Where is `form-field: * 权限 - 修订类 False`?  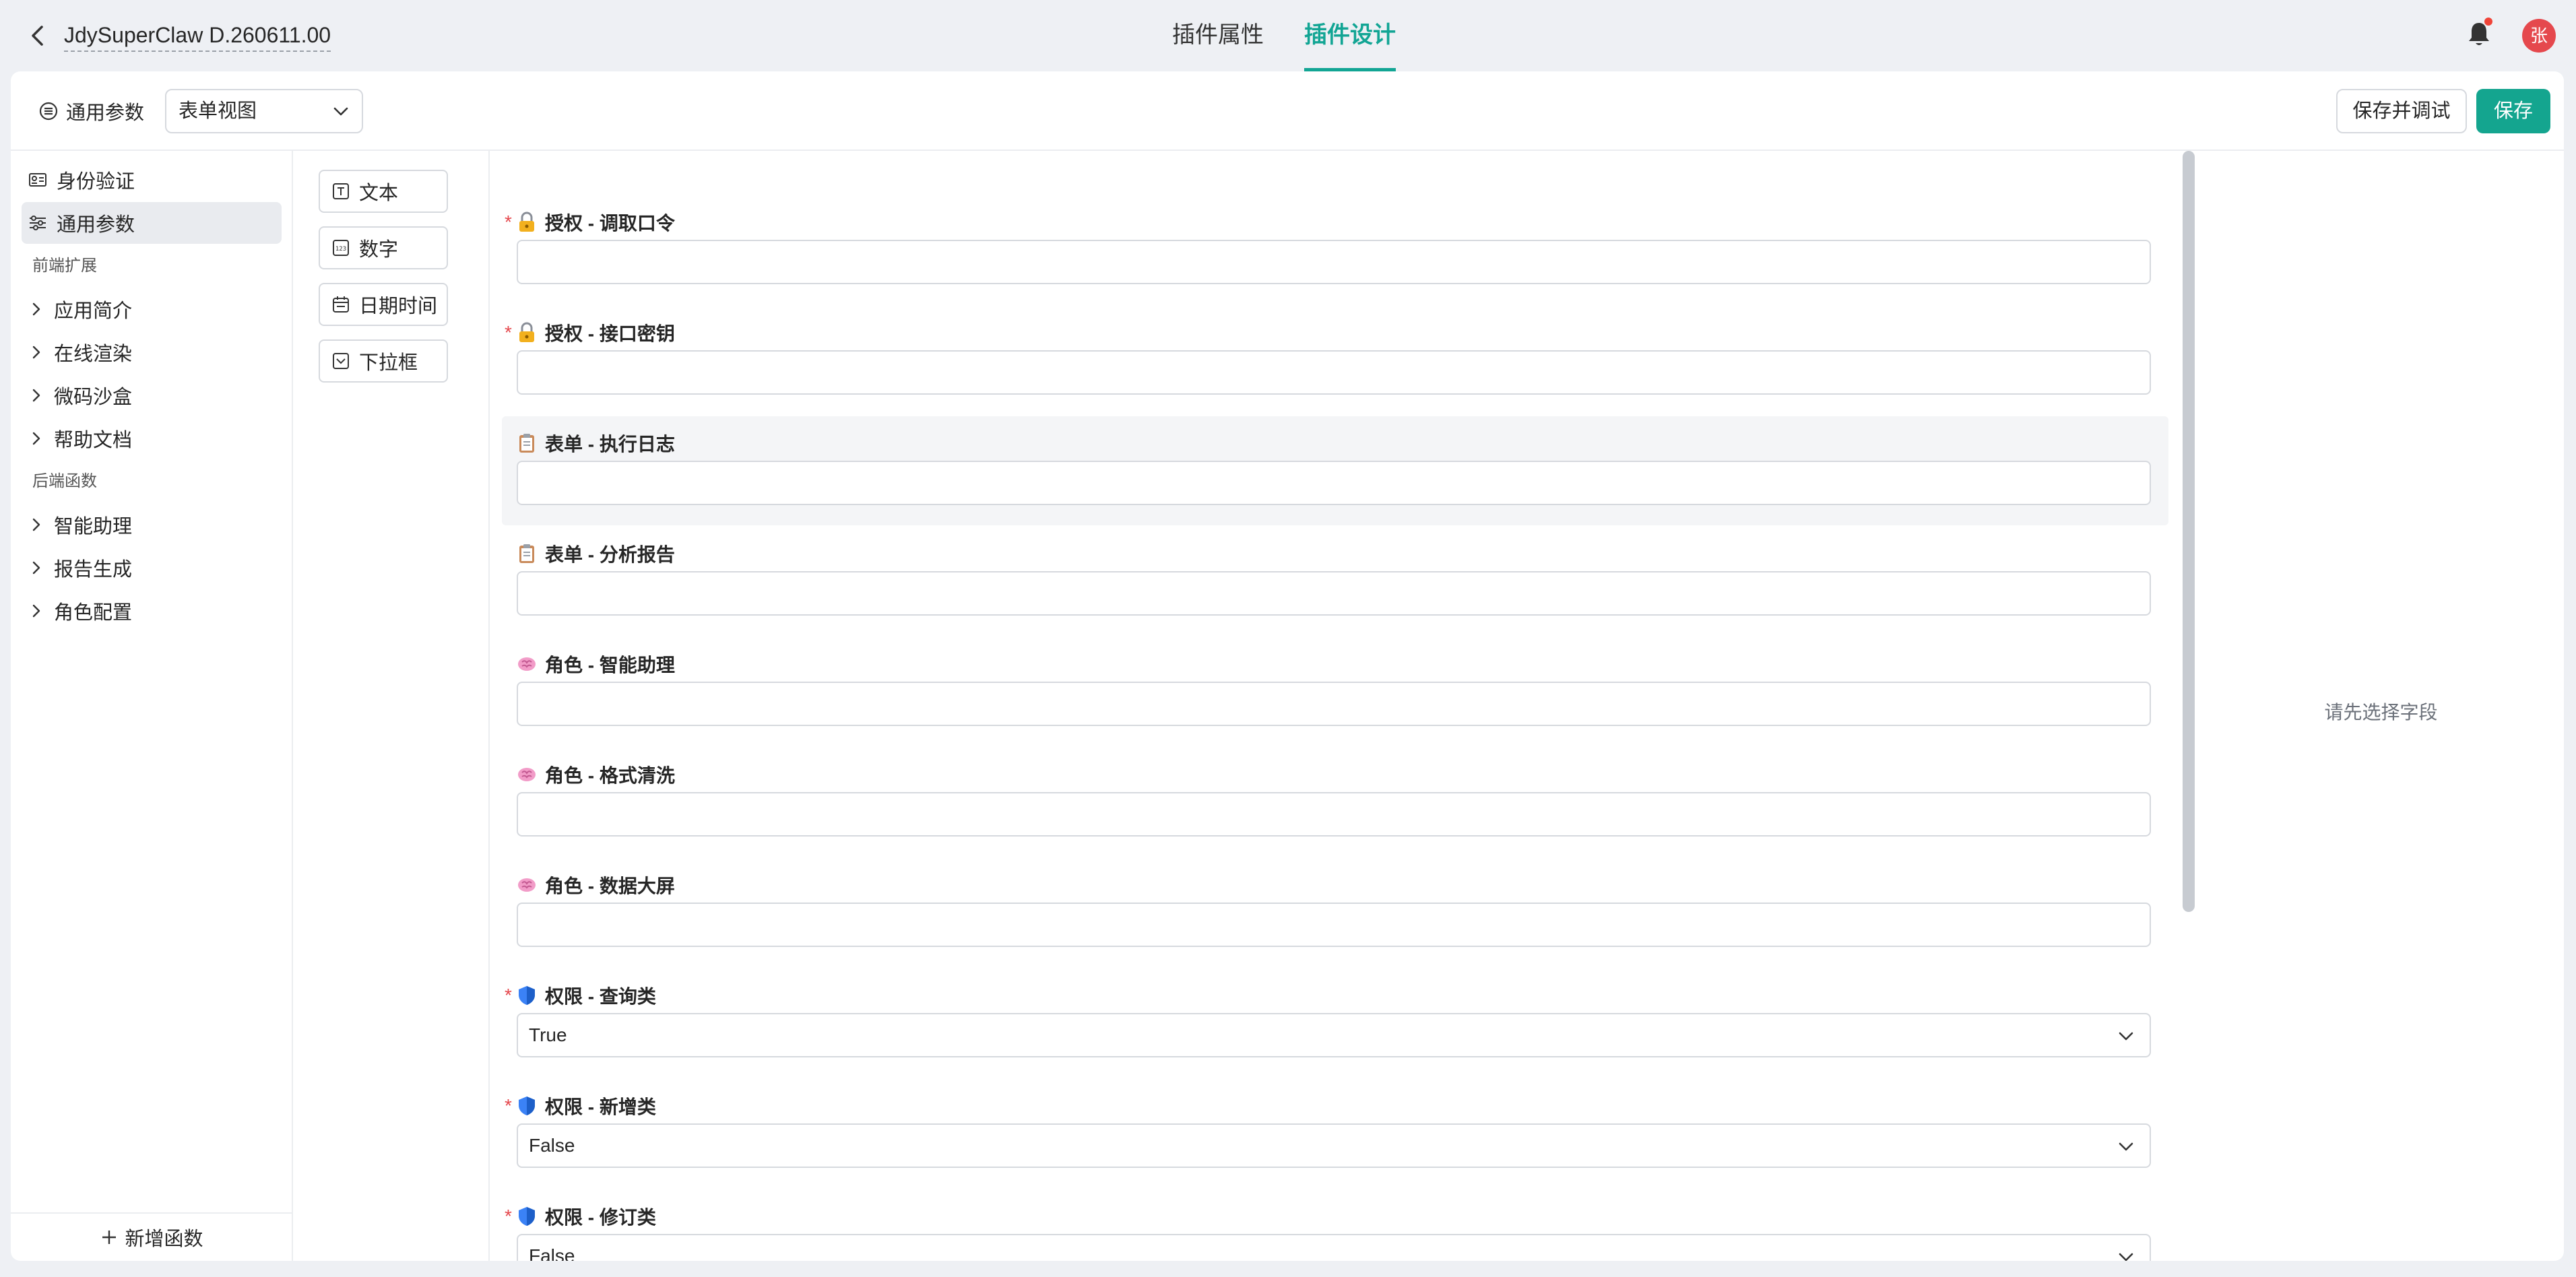 form-field: * 权限 - 修订类 False is located at coordinates (1335, 1225).